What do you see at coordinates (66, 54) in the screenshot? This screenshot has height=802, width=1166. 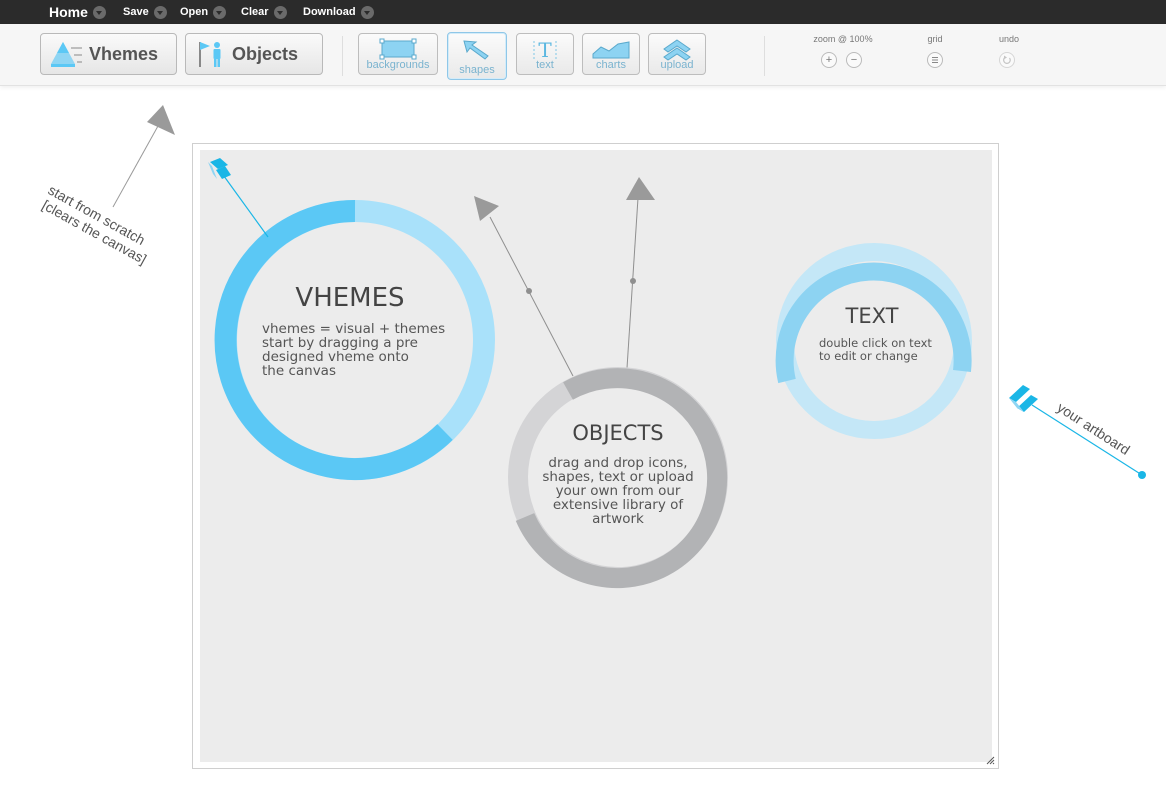 I see `vhemes-pyramid-icon` at bounding box center [66, 54].